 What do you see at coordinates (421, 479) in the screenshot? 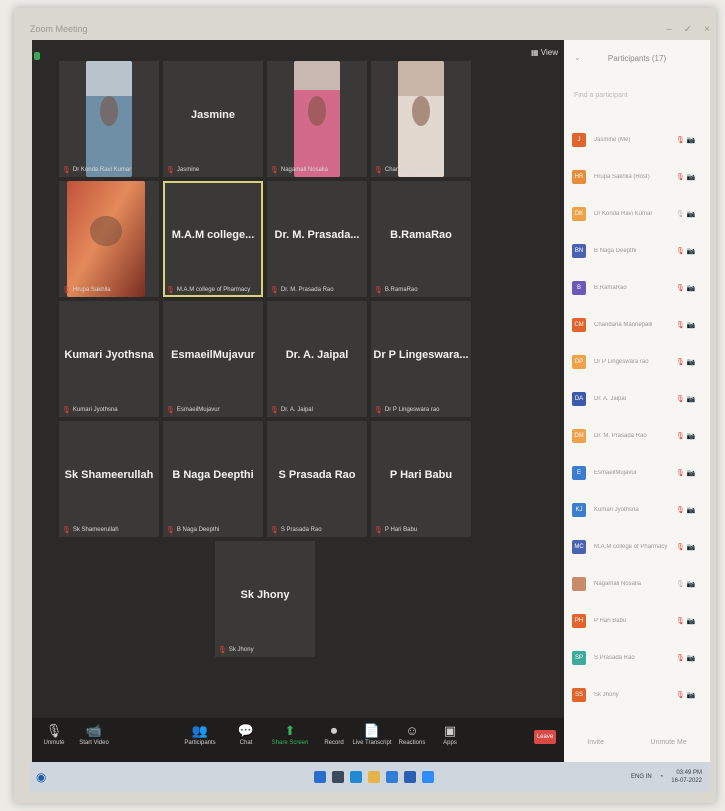
I see `video-tile: P Hari Babu 🎙 P Hari Babu` at bounding box center [421, 479].